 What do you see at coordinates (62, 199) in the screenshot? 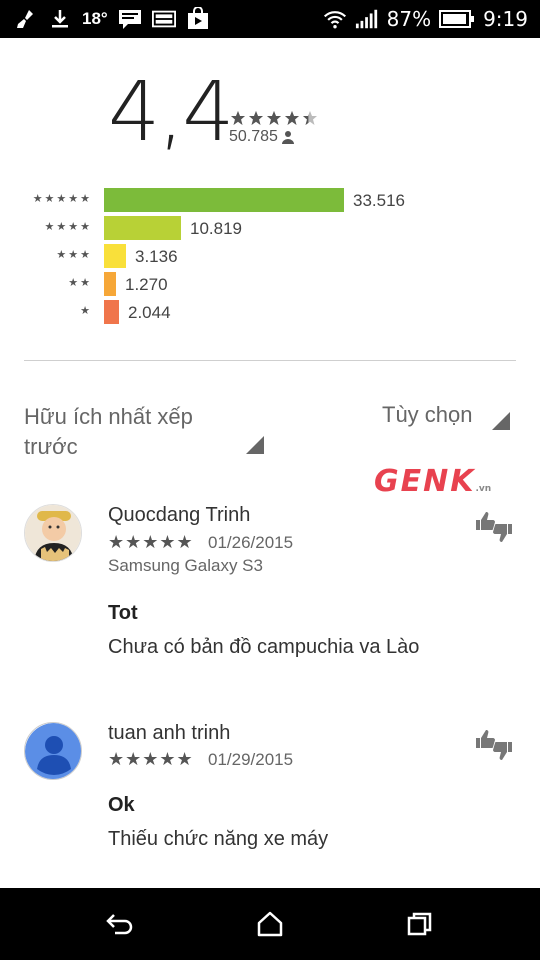
I see `histogram-star-label: ★★★★★` at bounding box center [62, 199].